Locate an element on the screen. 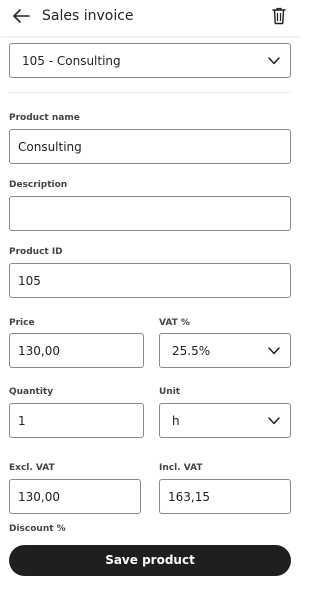 The height and width of the screenshot is (589, 320). divider is located at coordinates (150, 92).